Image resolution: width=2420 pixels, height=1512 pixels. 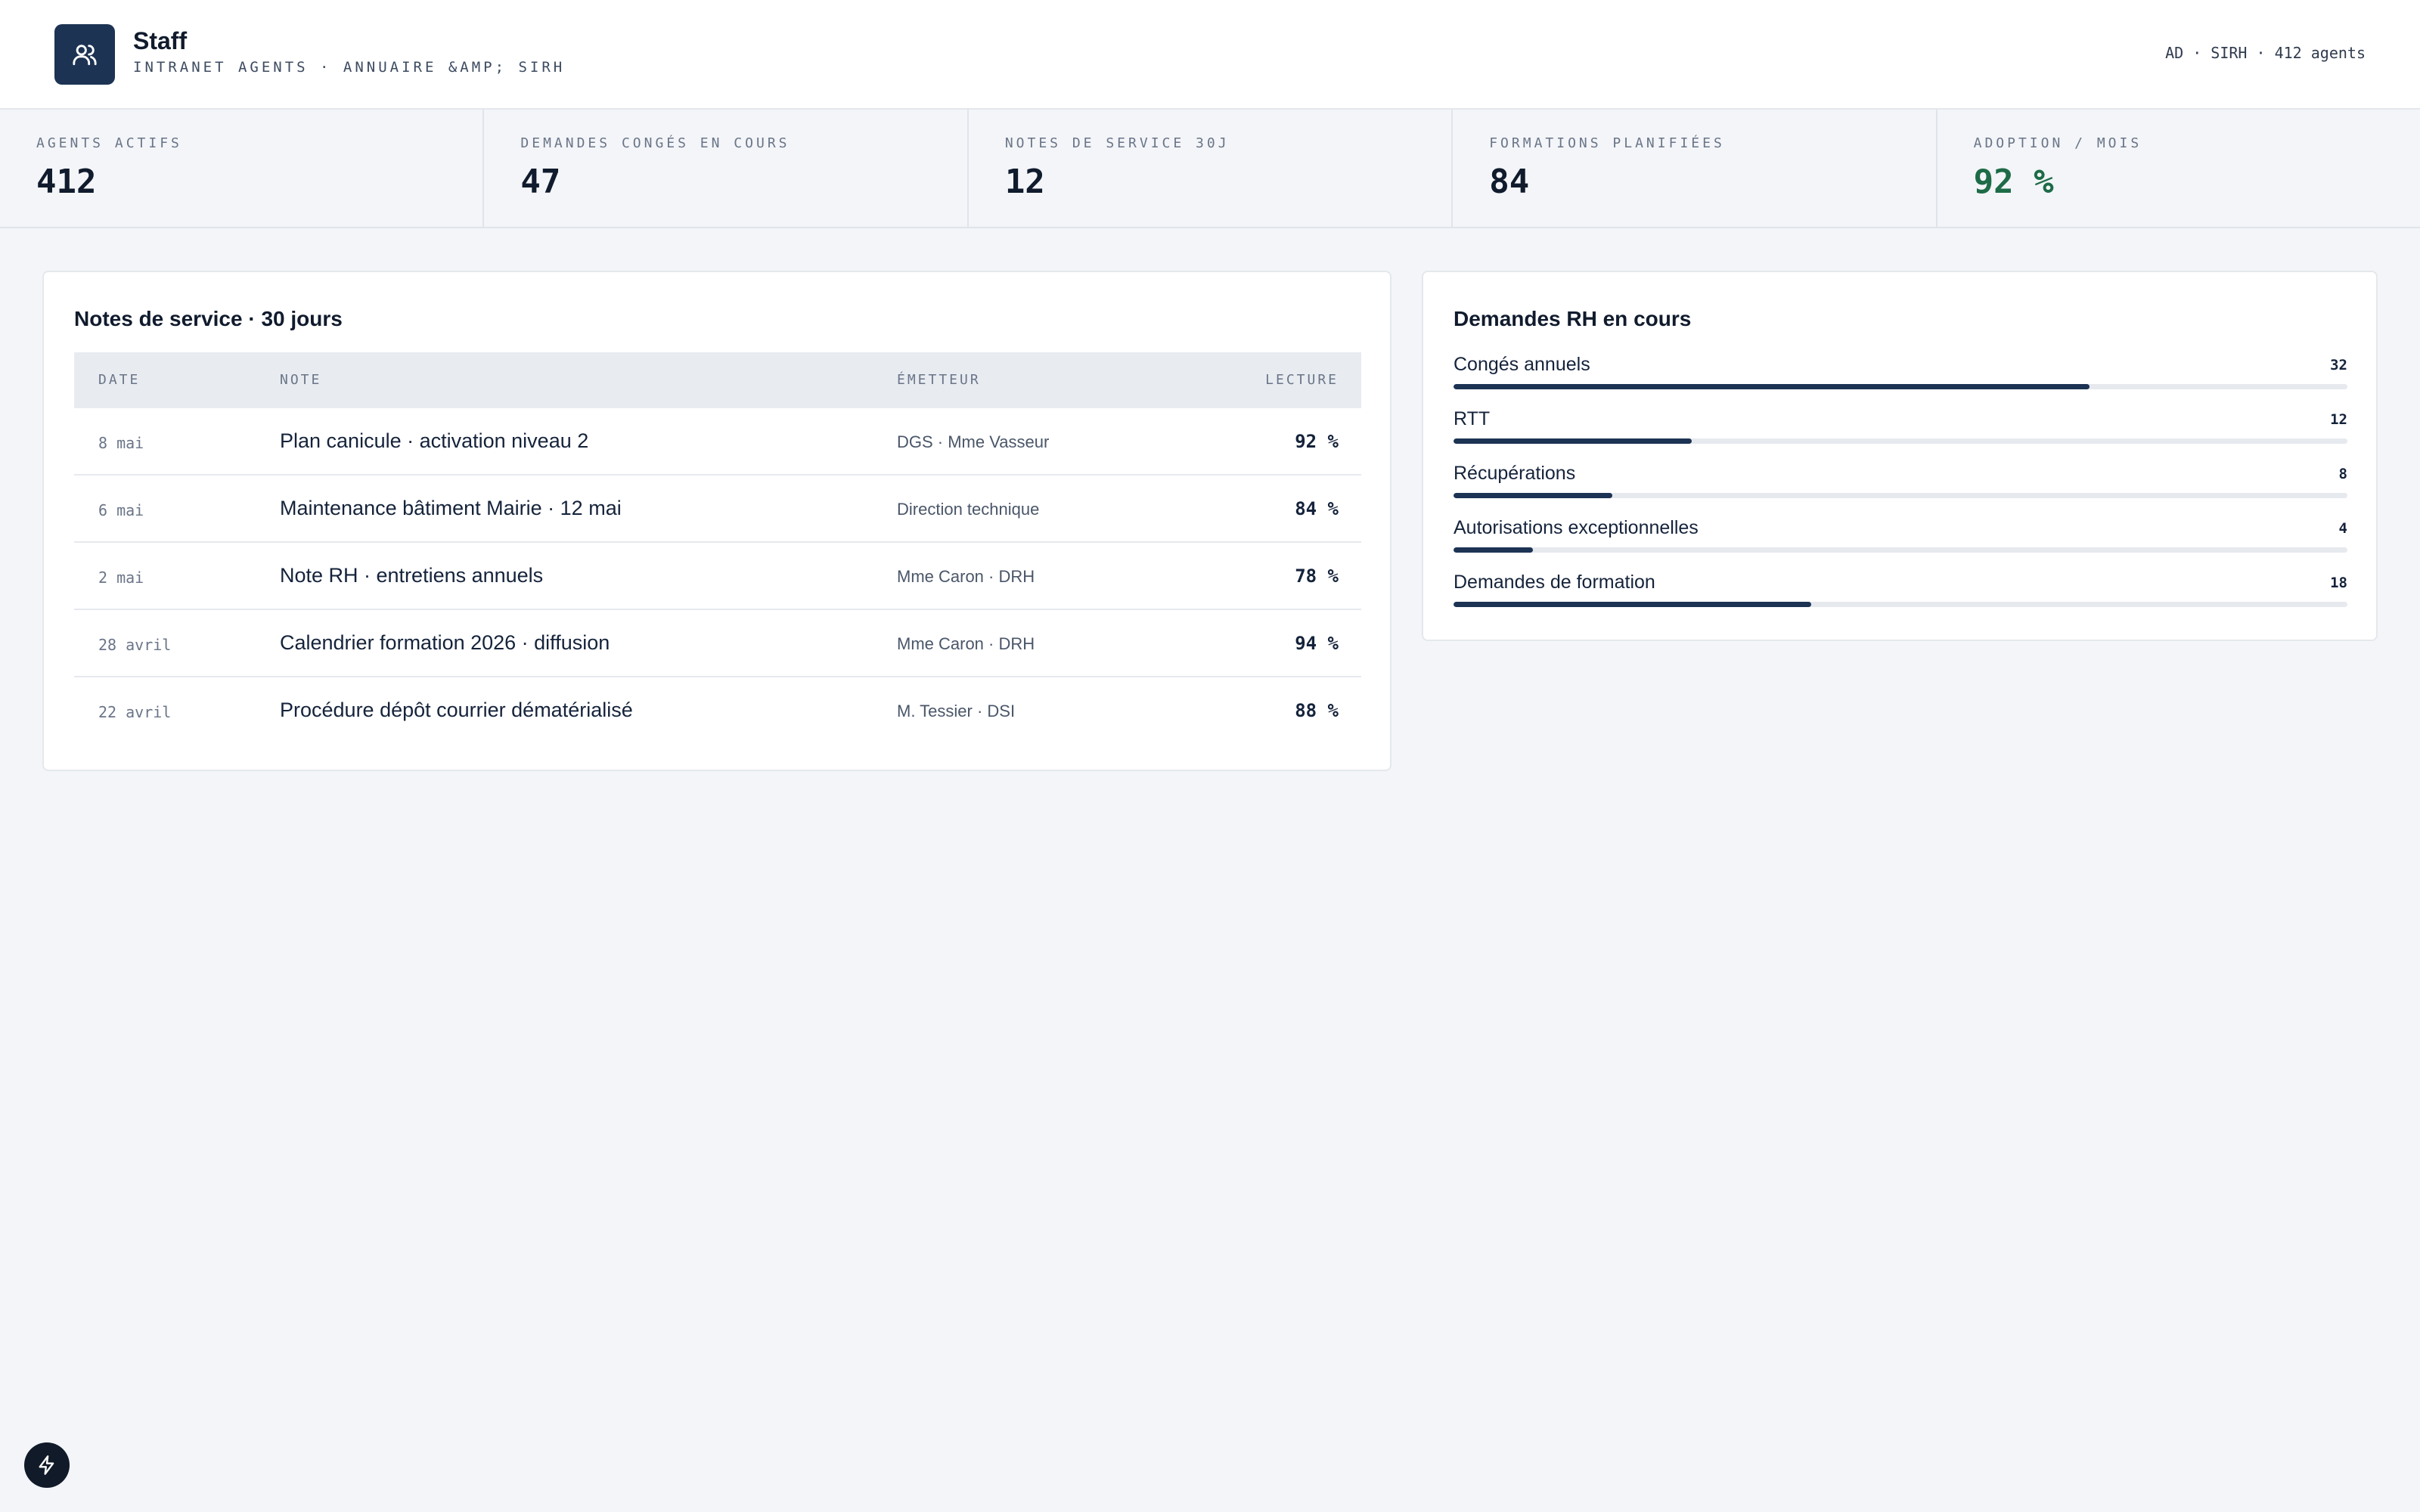 What do you see at coordinates (135, 712) in the screenshot?
I see `row-date: 22 avril` at bounding box center [135, 712].